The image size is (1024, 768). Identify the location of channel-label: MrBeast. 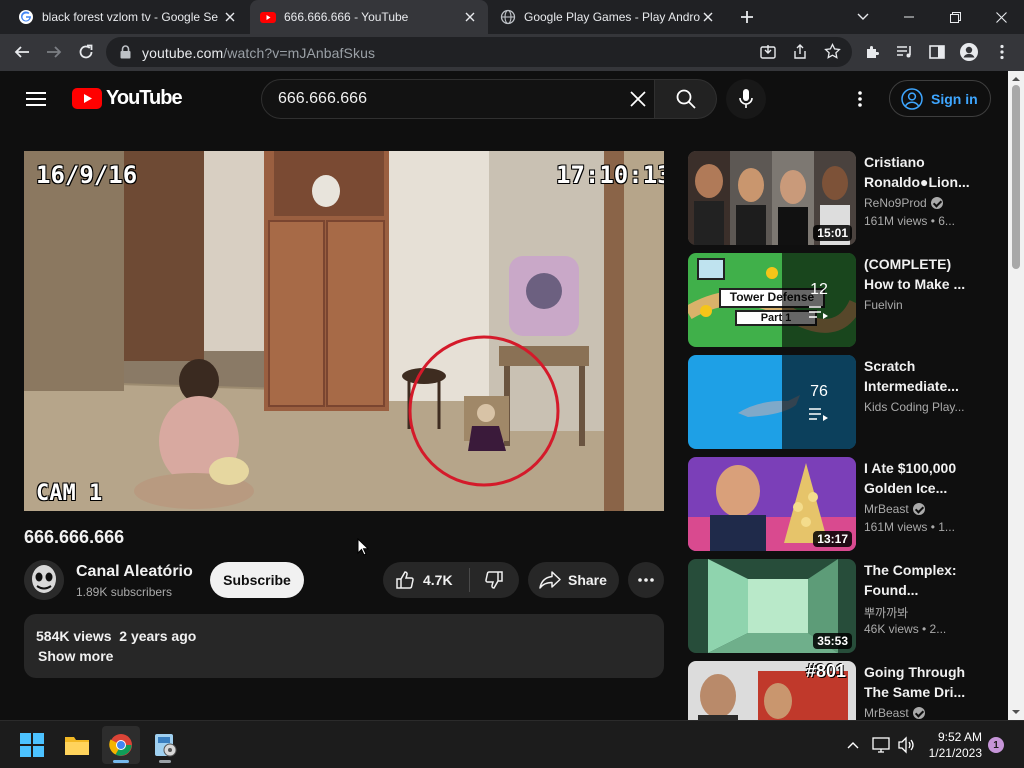
(886, 509).